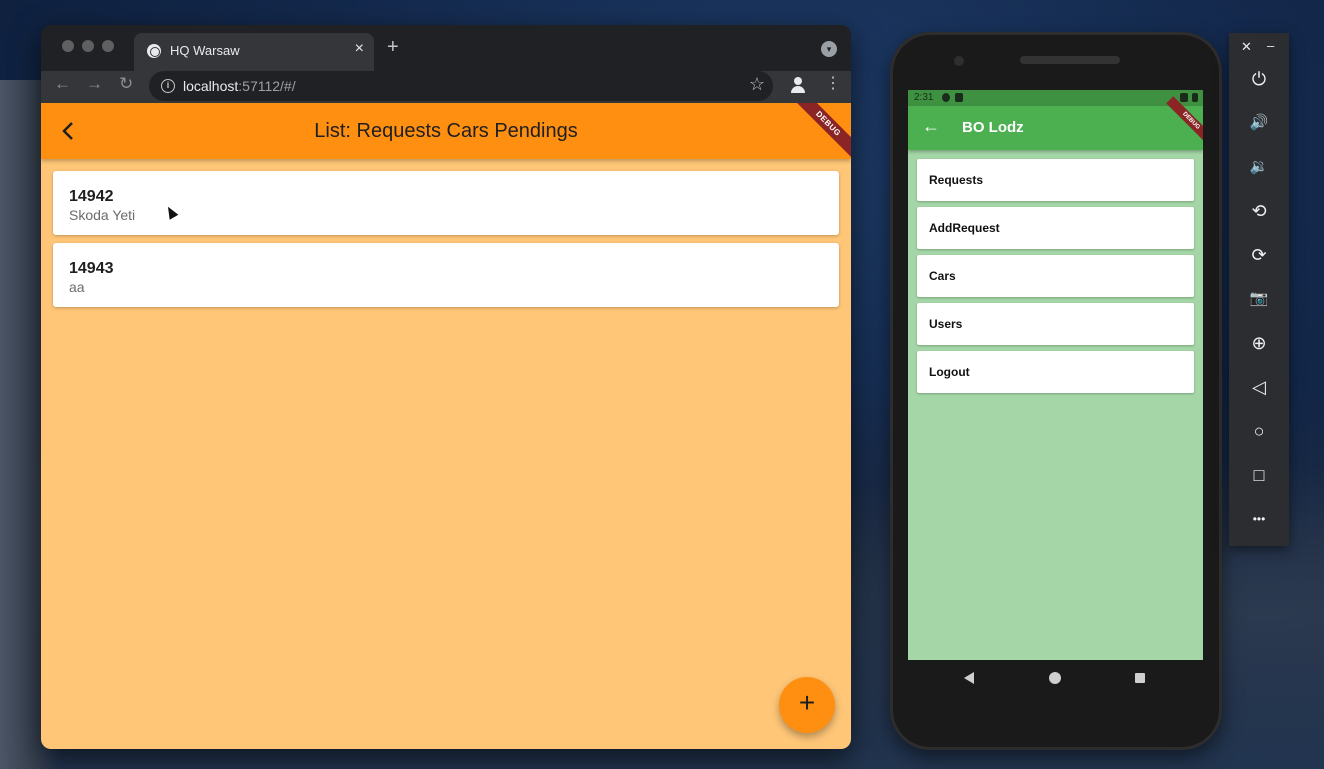  Describe the element at coordinates (1259, 255) in the screenshot. I see `rotate-right-icon: ⟳` at that location.